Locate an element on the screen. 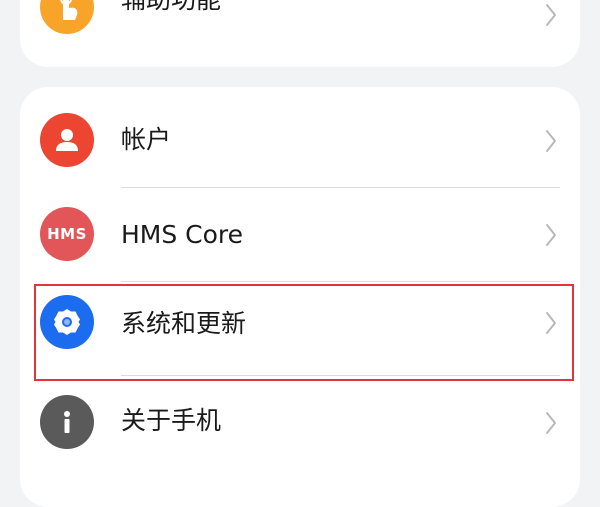  accessibility-hand-icon is located at coordinates (67, 17).